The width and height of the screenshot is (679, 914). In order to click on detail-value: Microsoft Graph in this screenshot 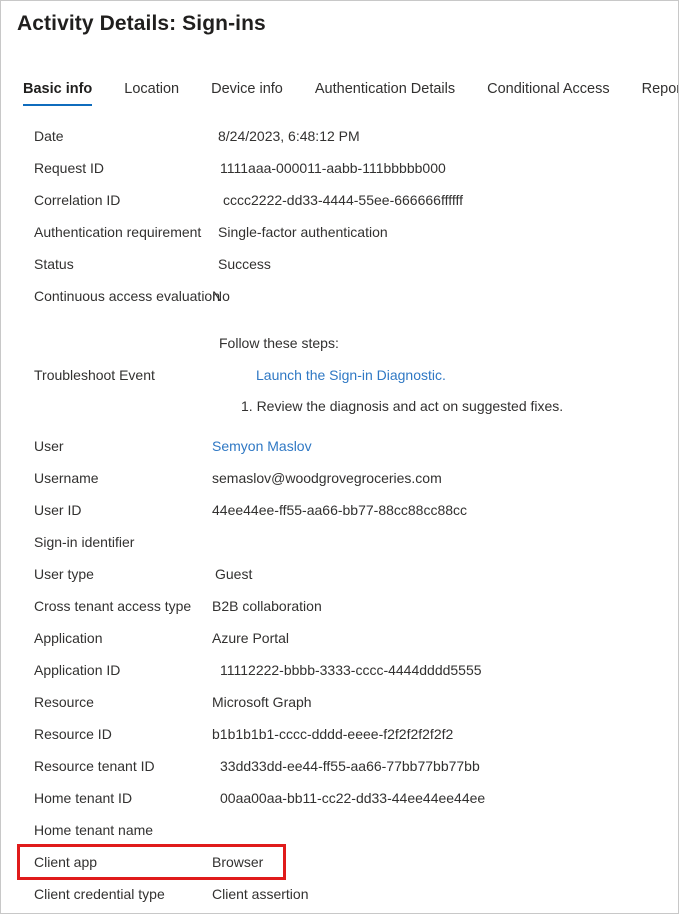, I will do `click(262, 702)`.